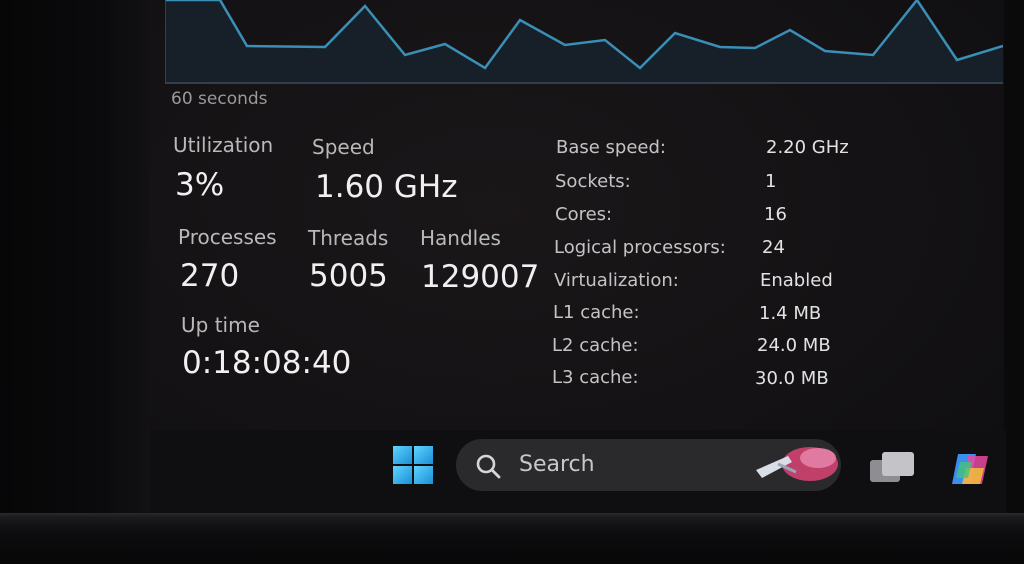  Describe the element at coordinates (640, 247) in the screenshot. I see `spec-label: Logical processors:` at that location.